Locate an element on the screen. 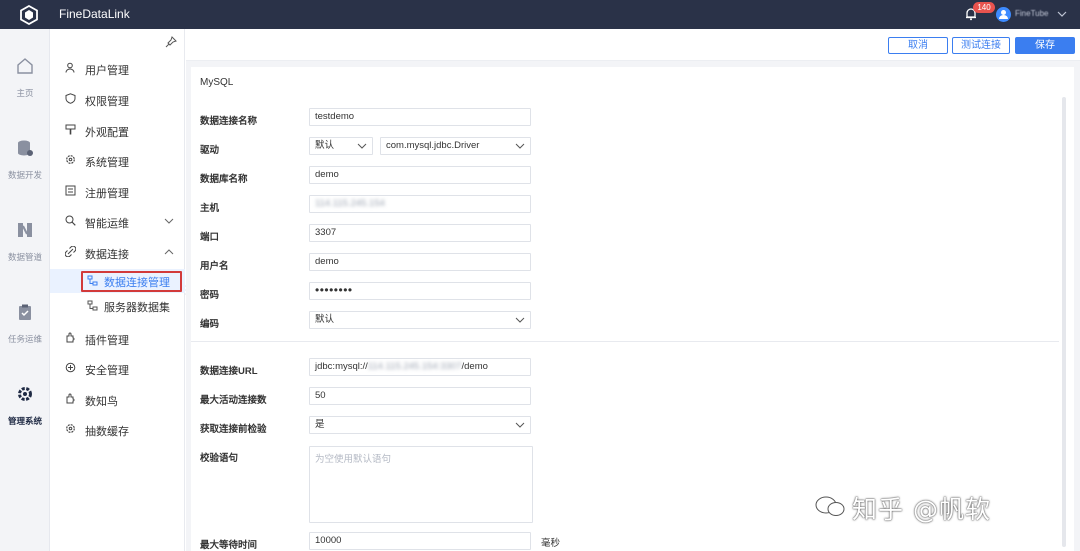 This screenshot has width=1080, height=551. label-max-wait: 最大等待时间 is located at coordinates (229, 545).